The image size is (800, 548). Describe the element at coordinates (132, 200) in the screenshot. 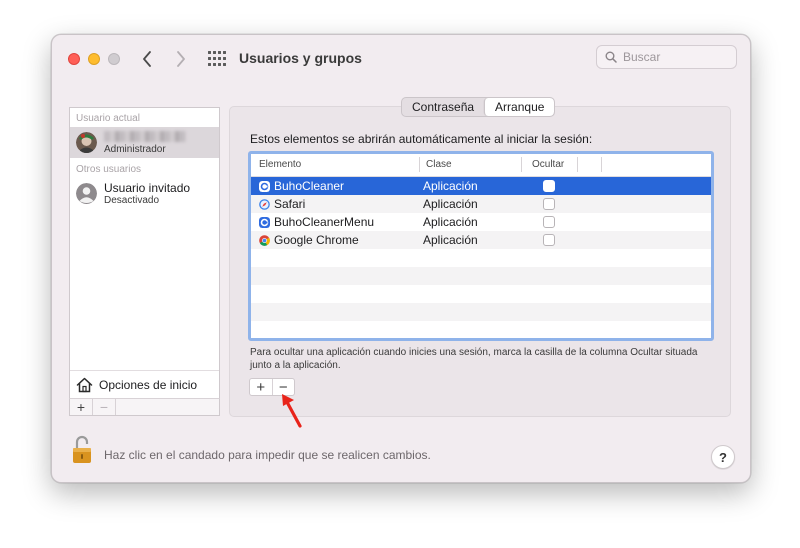

I see `guest-user-status: Desactivado` at that location.